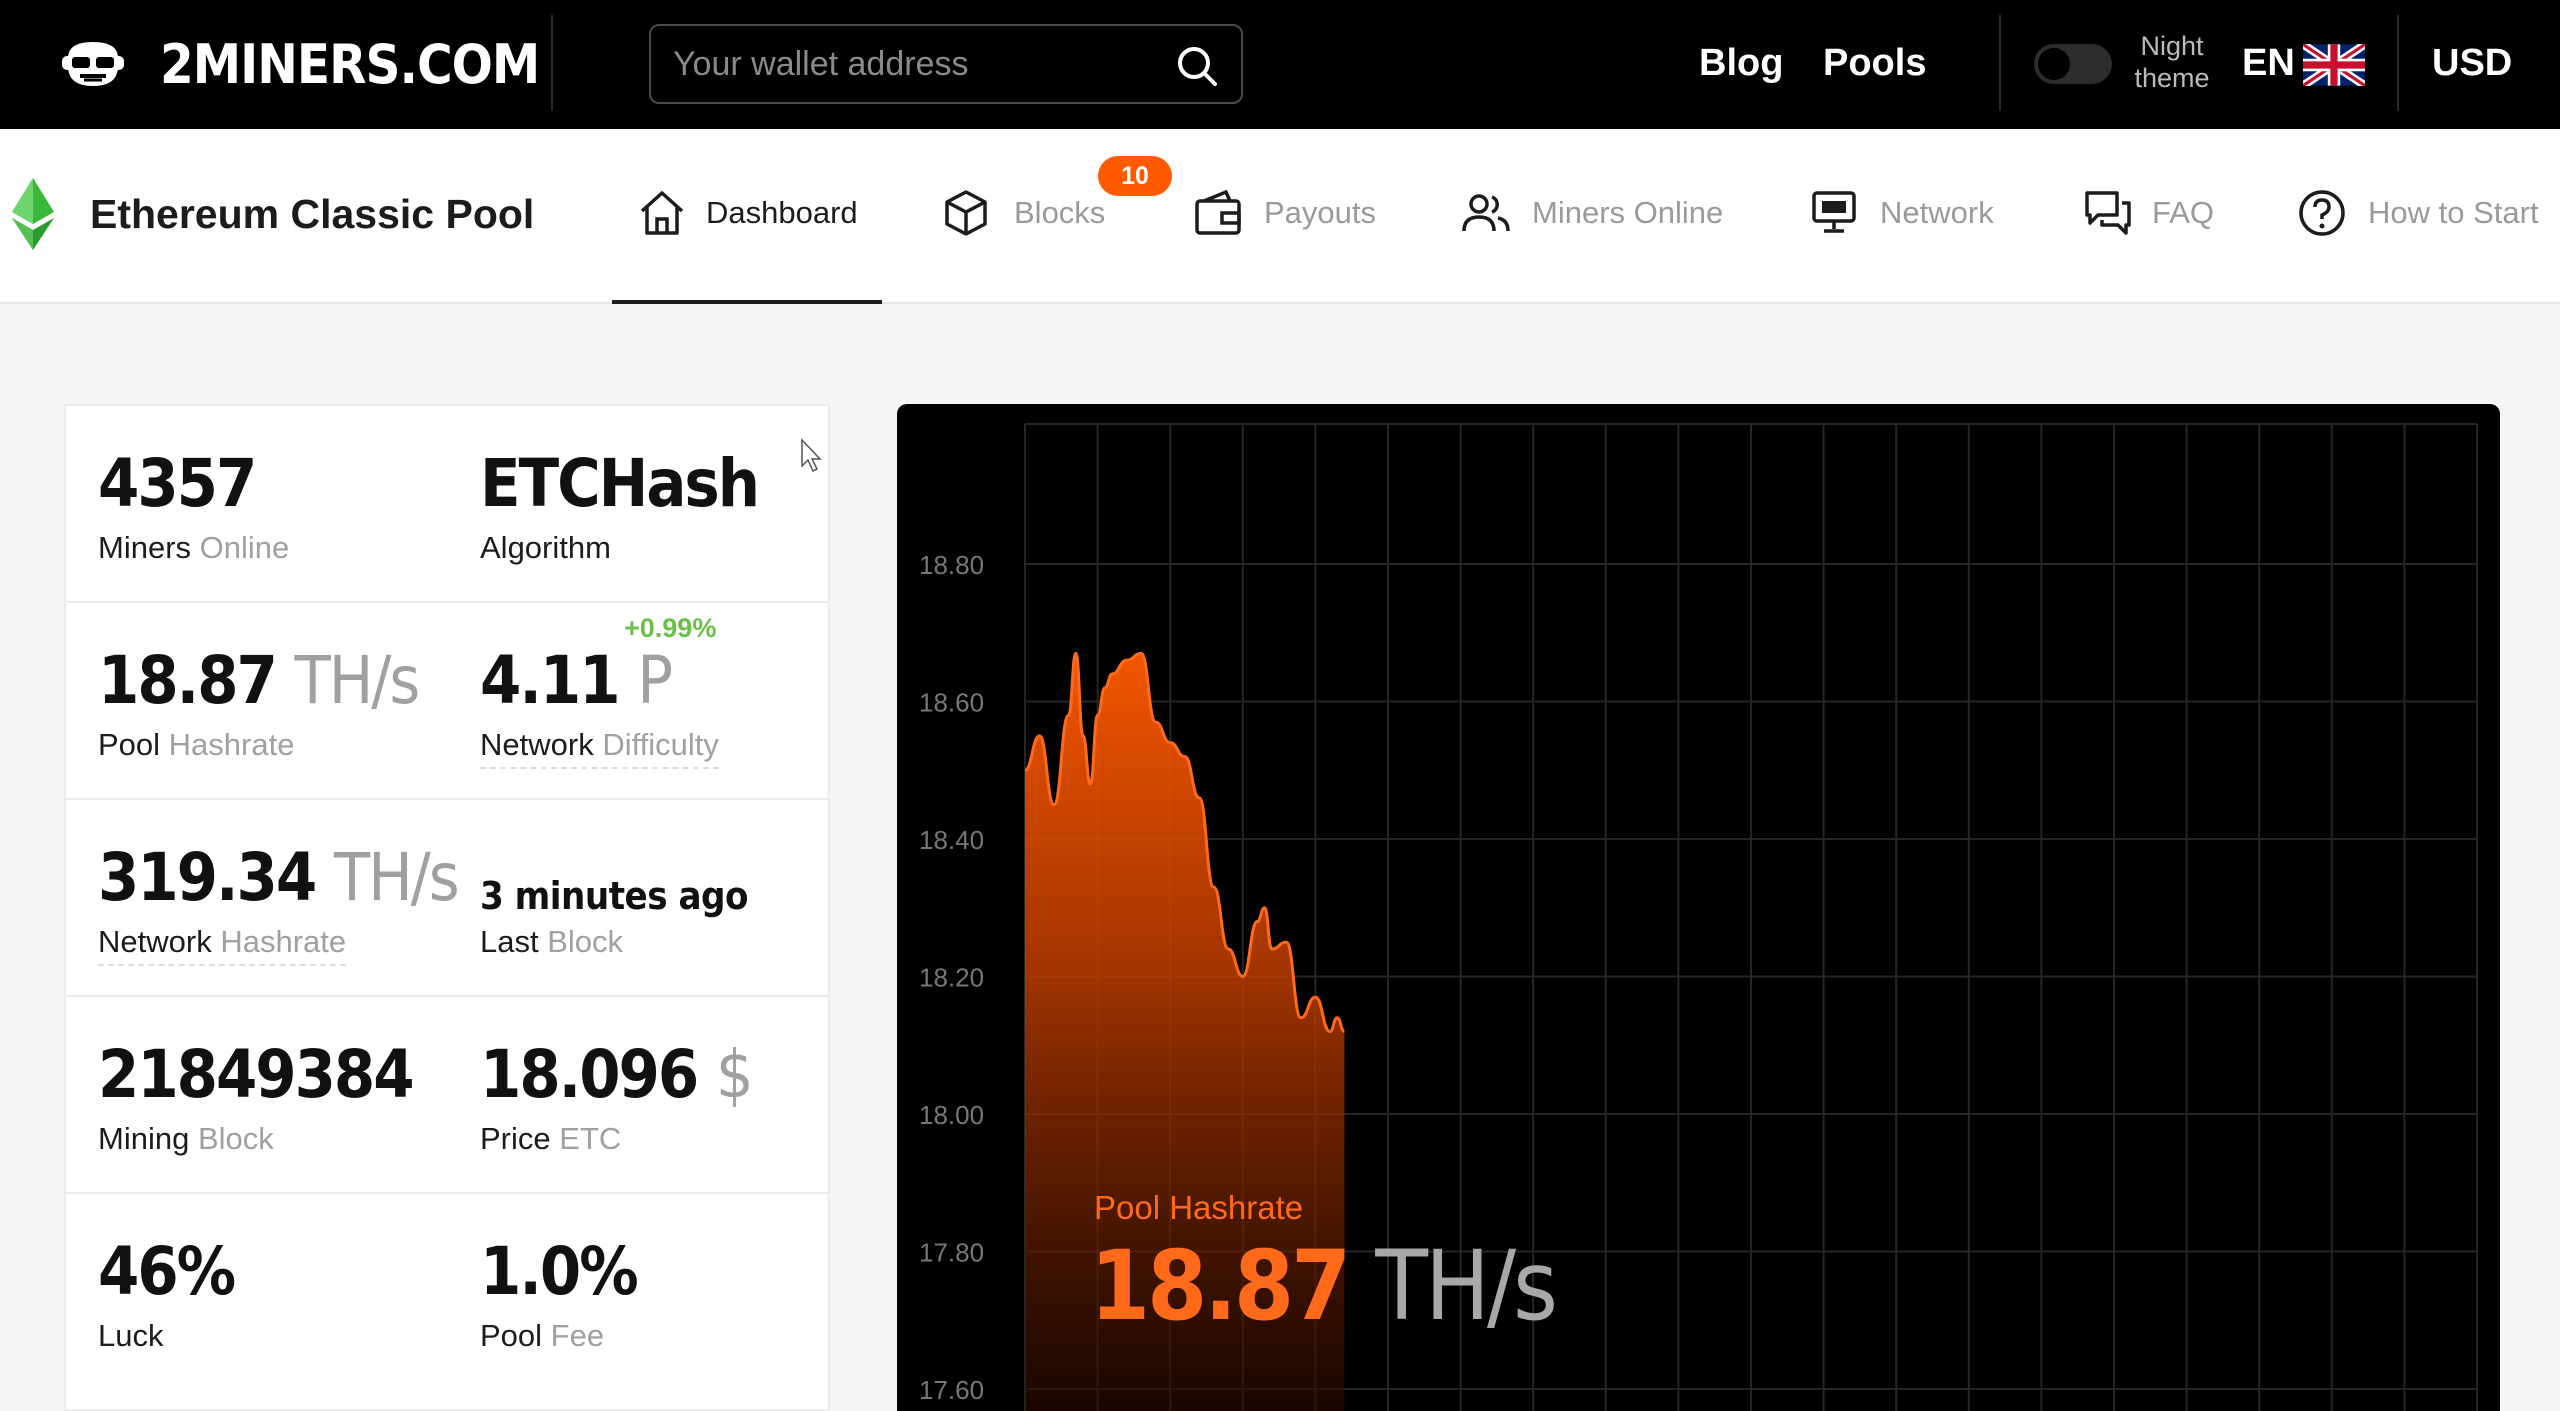  I want to click on tab-label: Blocks, so click(1060, 212).